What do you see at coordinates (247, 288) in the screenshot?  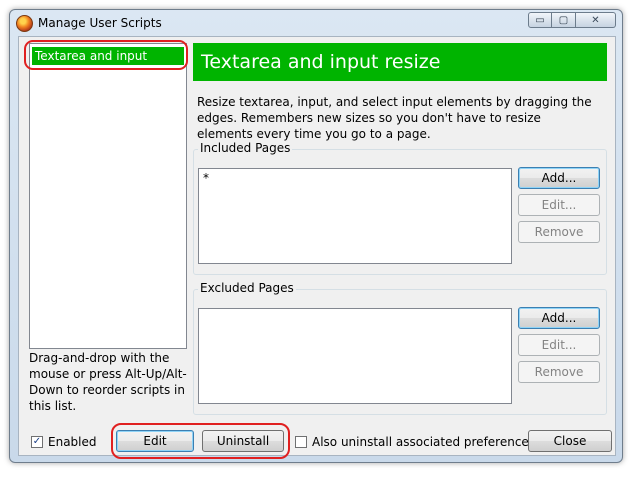 I see `excluded-pages-label: Excluded Pages` at bounding box center [247, 288].